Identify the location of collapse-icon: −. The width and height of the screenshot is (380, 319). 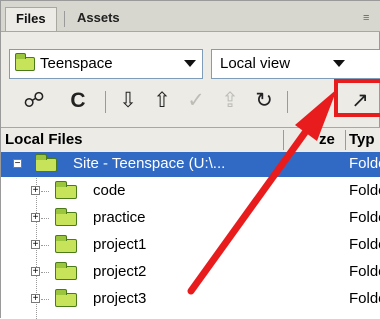
(17, 164).